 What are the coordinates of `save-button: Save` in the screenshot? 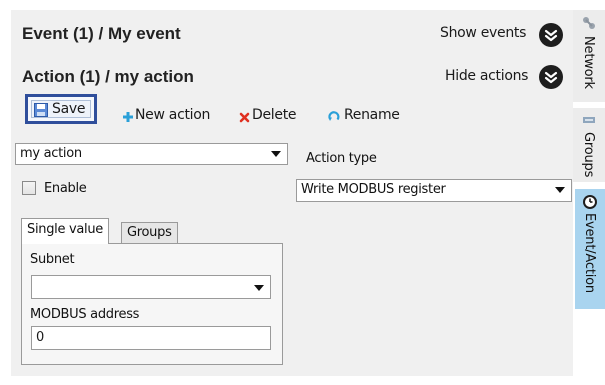 It's located at (61, 109).